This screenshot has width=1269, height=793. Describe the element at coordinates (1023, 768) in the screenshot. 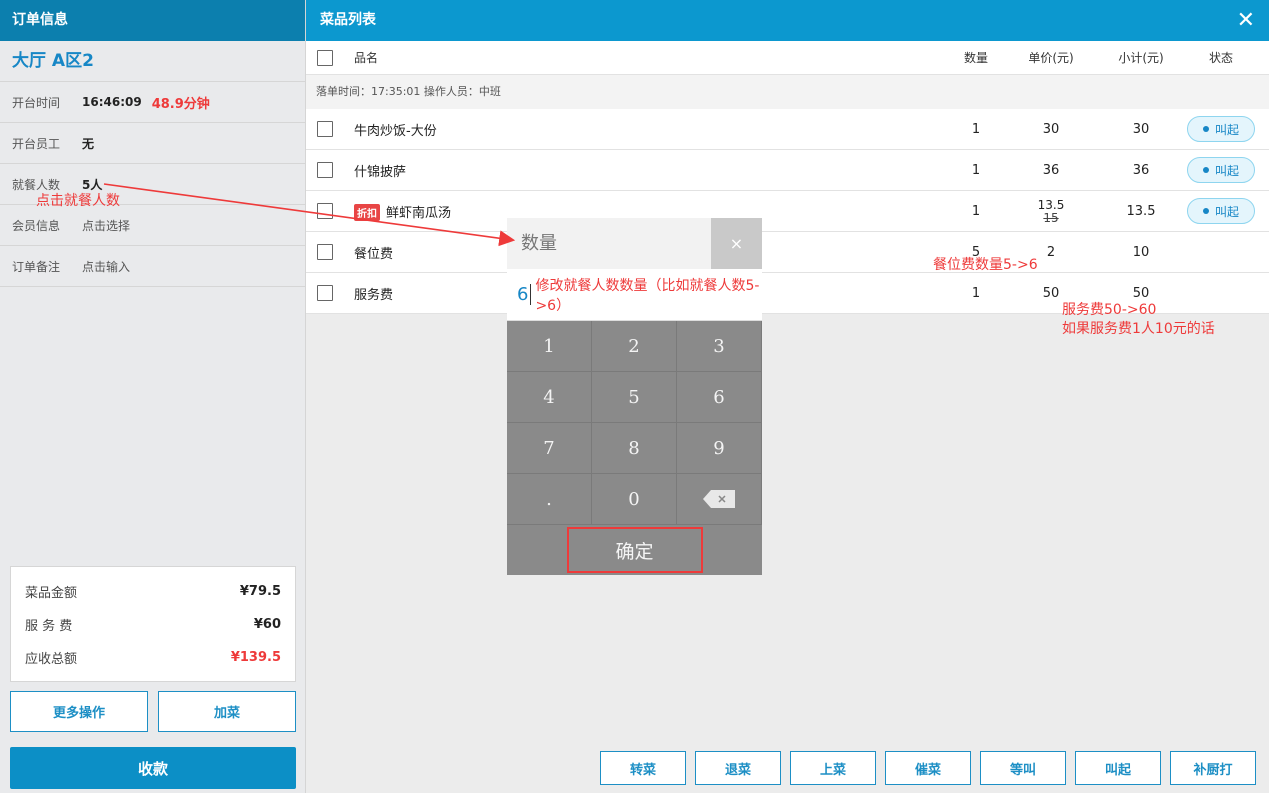

I see `wait-call-button: 等叫` at that location.